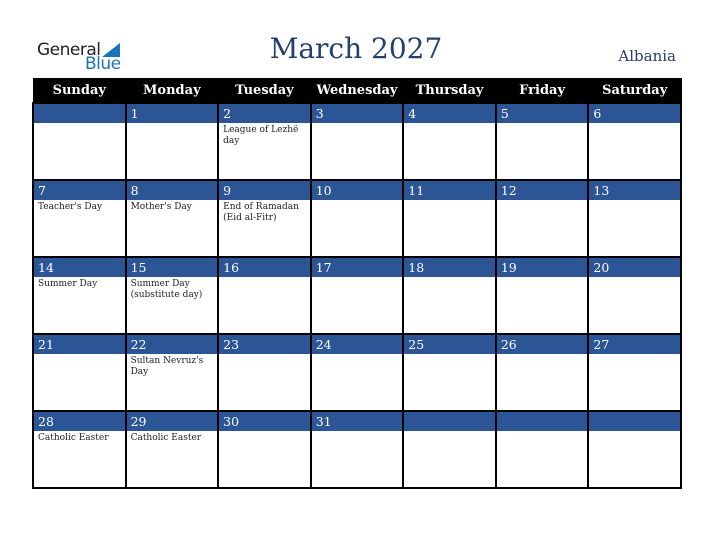 The height and width of the screenshot is (550, 712). What do you see at coordinates (264, 295) in the screenshot?
I see `day-cell: 16` at bounding box center [264, 295].